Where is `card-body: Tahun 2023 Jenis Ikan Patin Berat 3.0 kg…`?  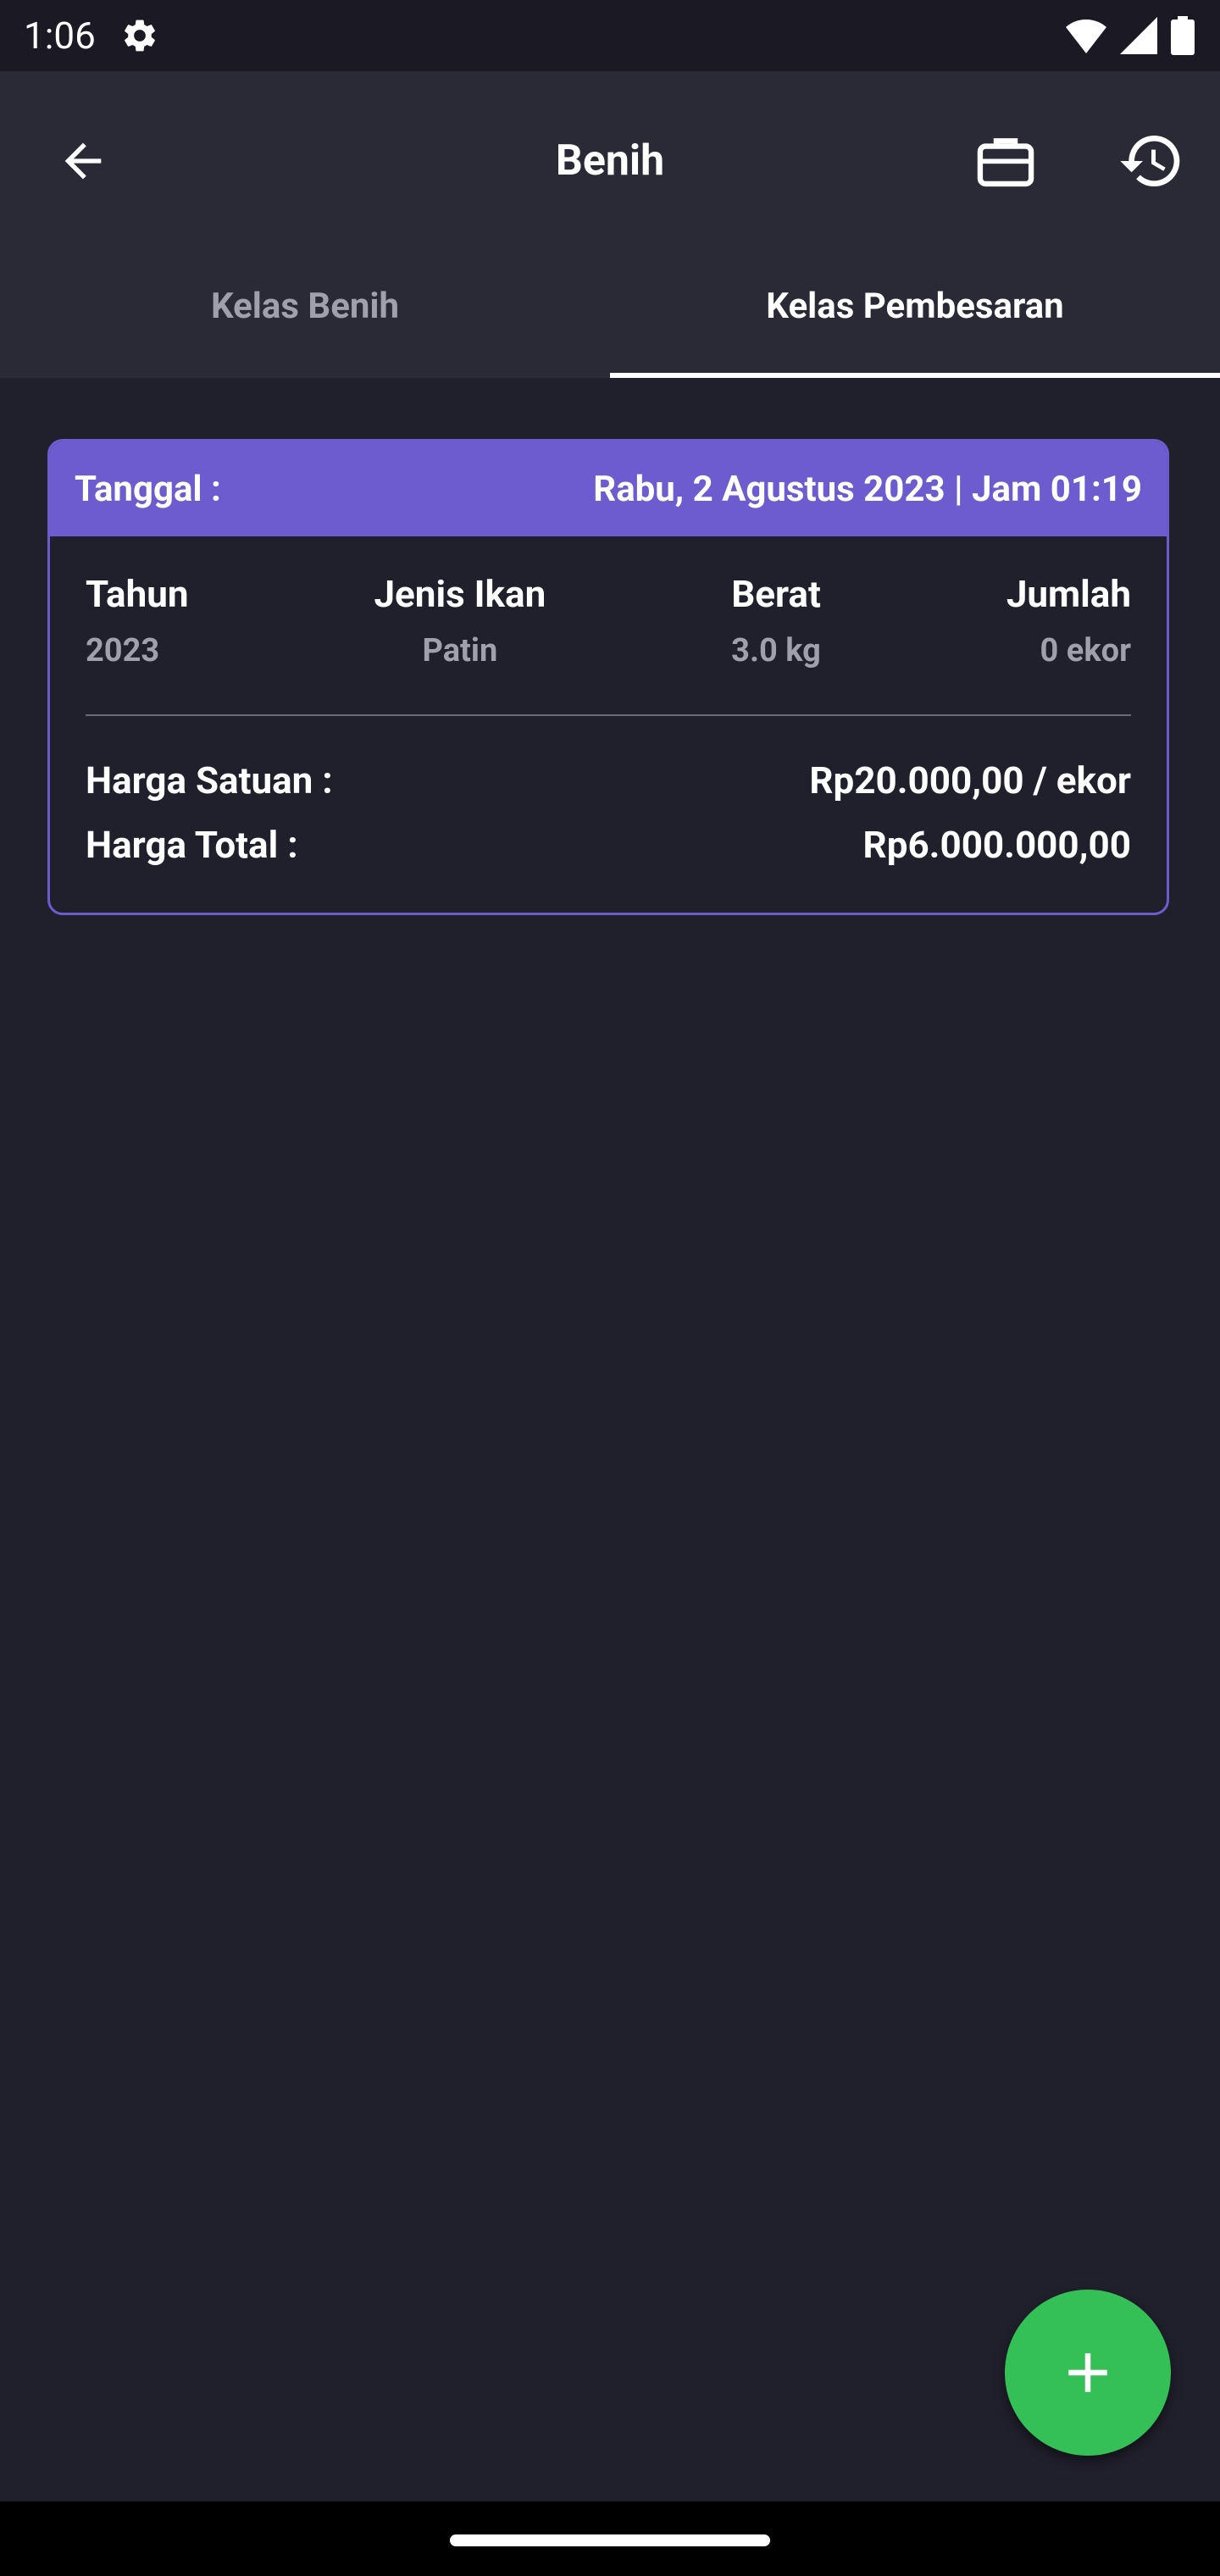 card-body: Tahun 2023 Jenis Ikan Patin Berat 3.0 kg… is located at coordinates (608, 719).